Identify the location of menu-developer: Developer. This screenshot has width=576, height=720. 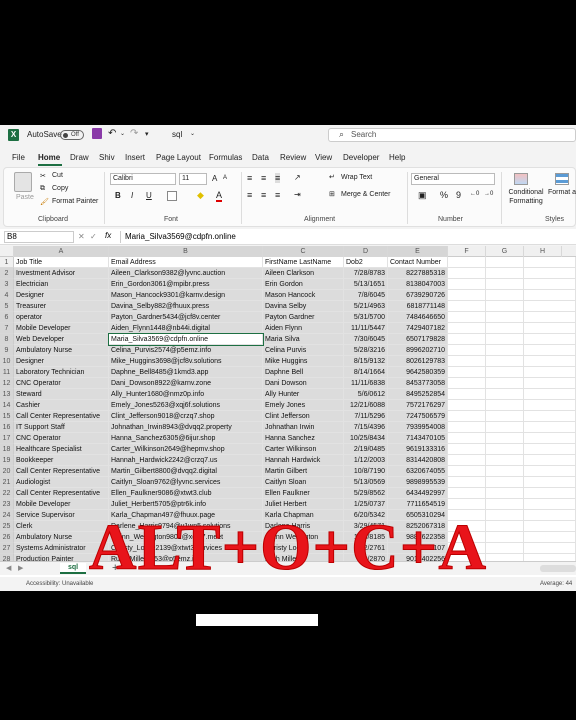
(361, 157).